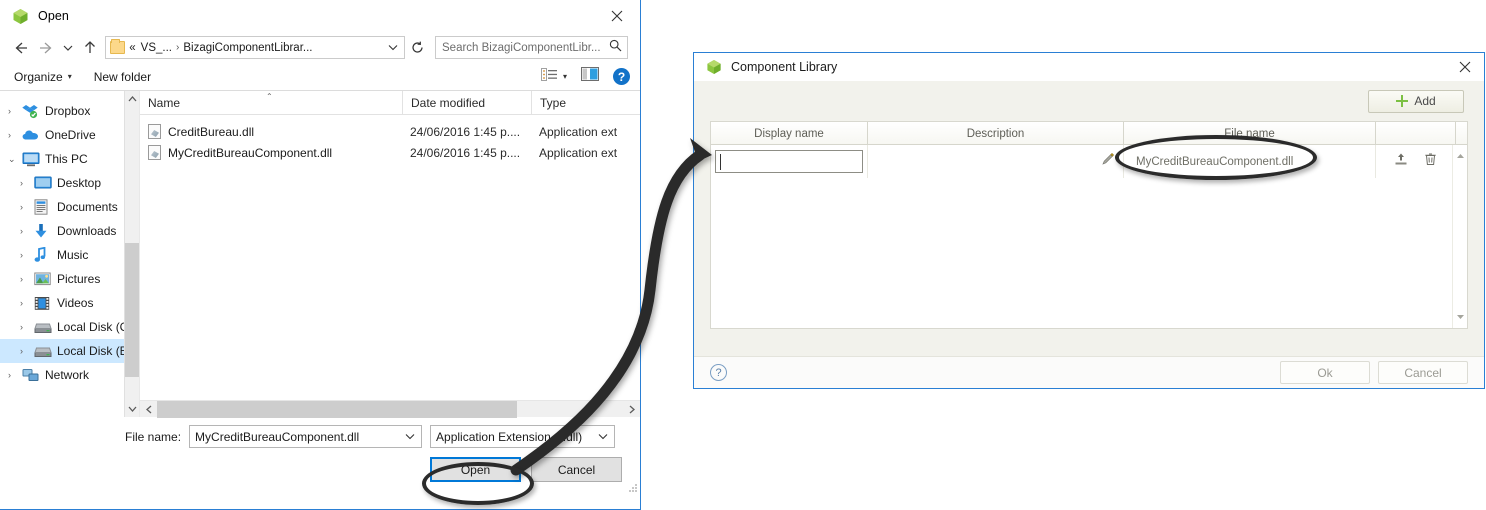 The width and height of the screenshot is (1486, 510). I want to click on file-list-horizontal-scrollbar, so click(390, 409).